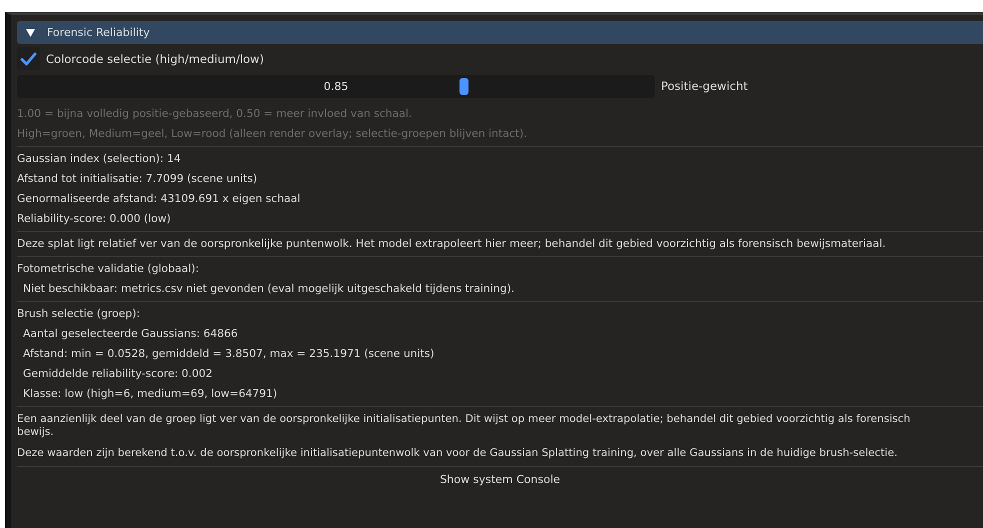  What do you see at coordinates (118, 374) in the screenshot?
I see `info-text: Gemiddelde reliability-score: 0.002` at bounding box center [118, 374].